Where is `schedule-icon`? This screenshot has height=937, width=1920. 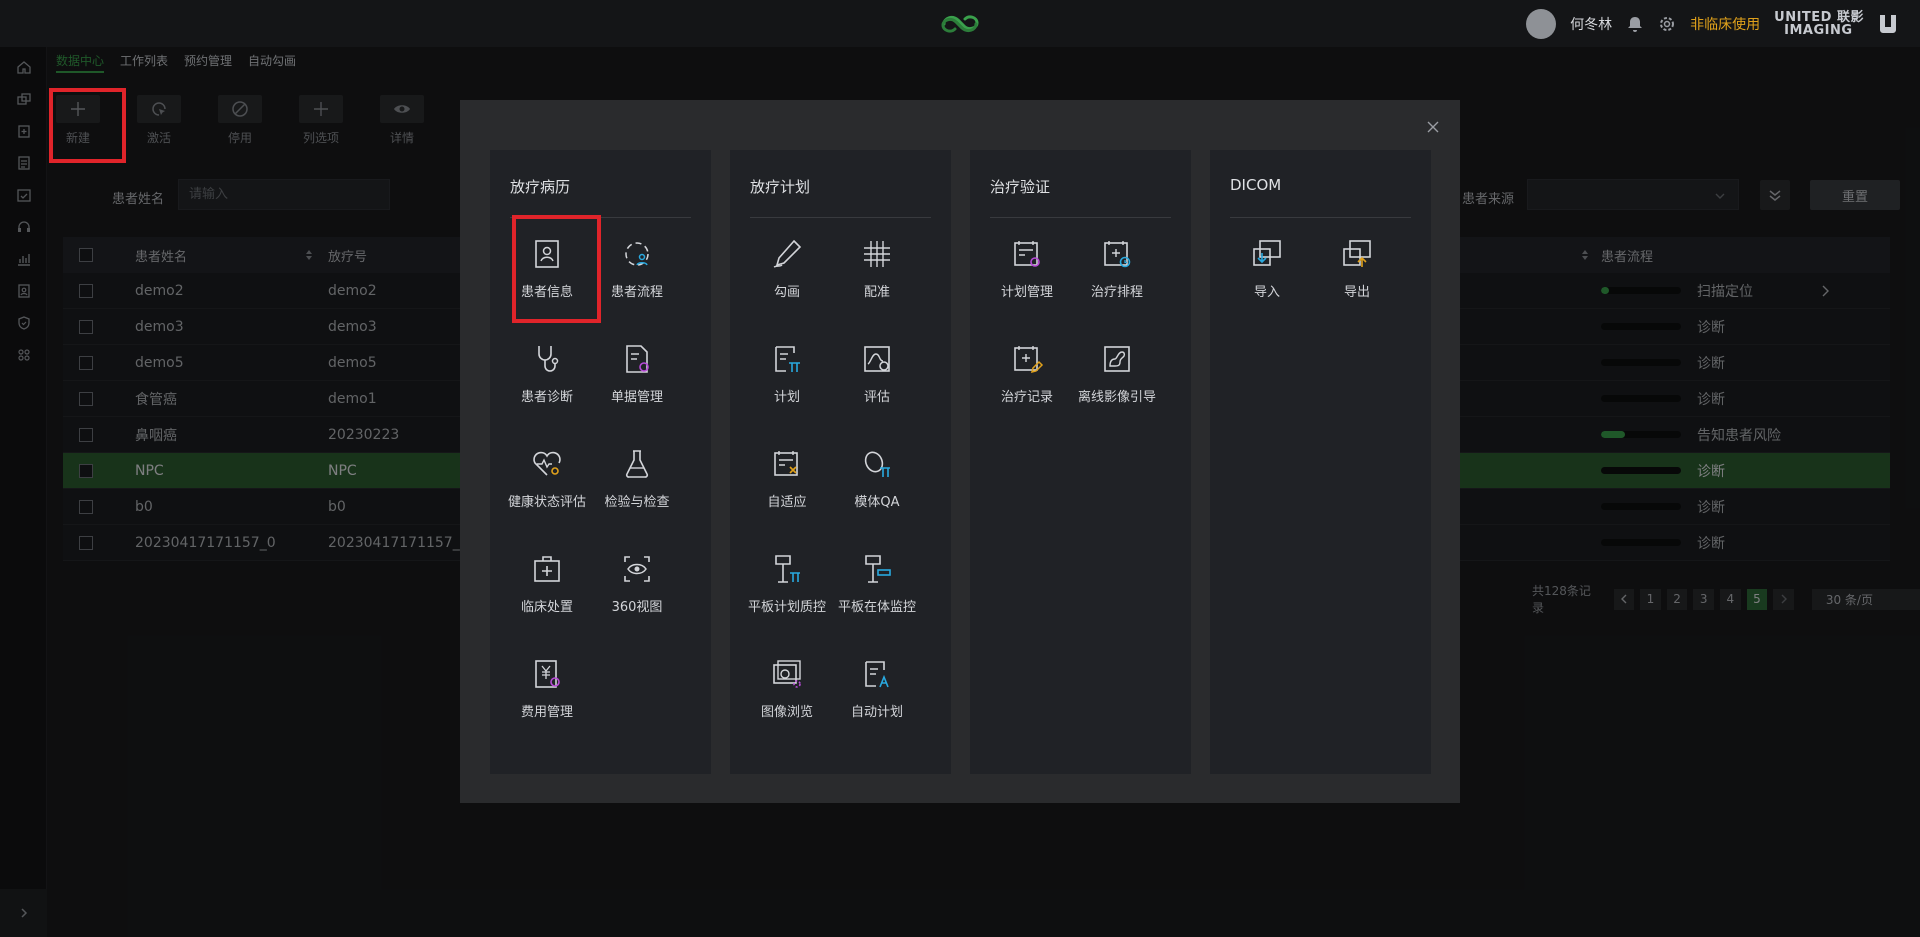 schedule-icon is located at coordinates (1117, 254).